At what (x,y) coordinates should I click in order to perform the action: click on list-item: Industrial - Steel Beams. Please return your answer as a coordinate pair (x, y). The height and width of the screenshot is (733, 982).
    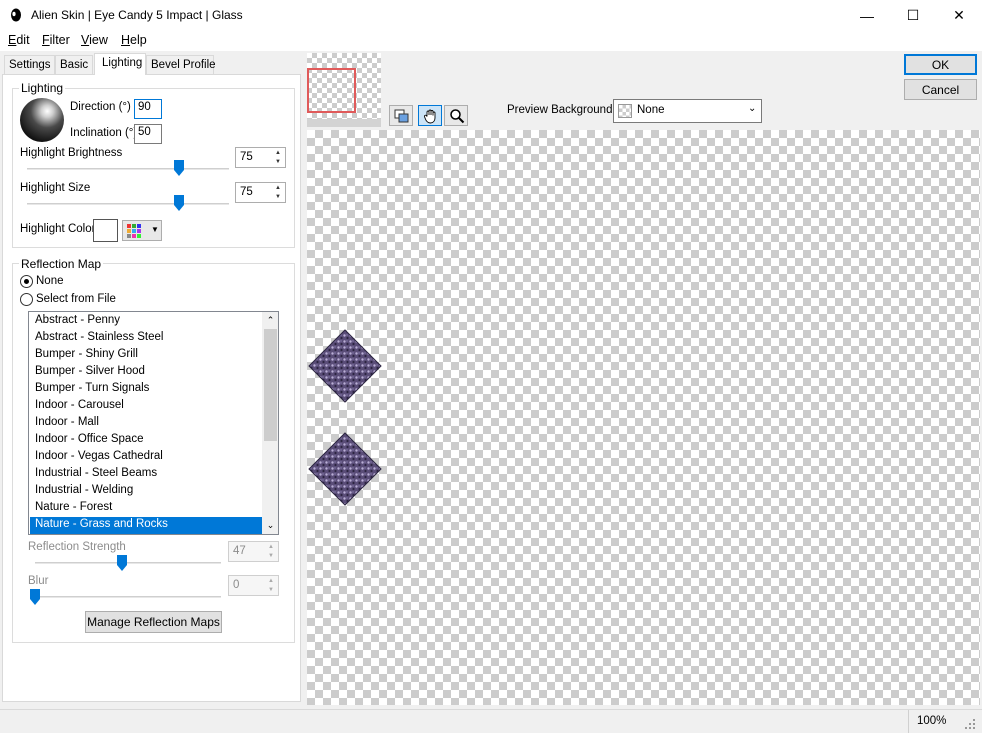
    Looking at the image, I should click on (146, 474).